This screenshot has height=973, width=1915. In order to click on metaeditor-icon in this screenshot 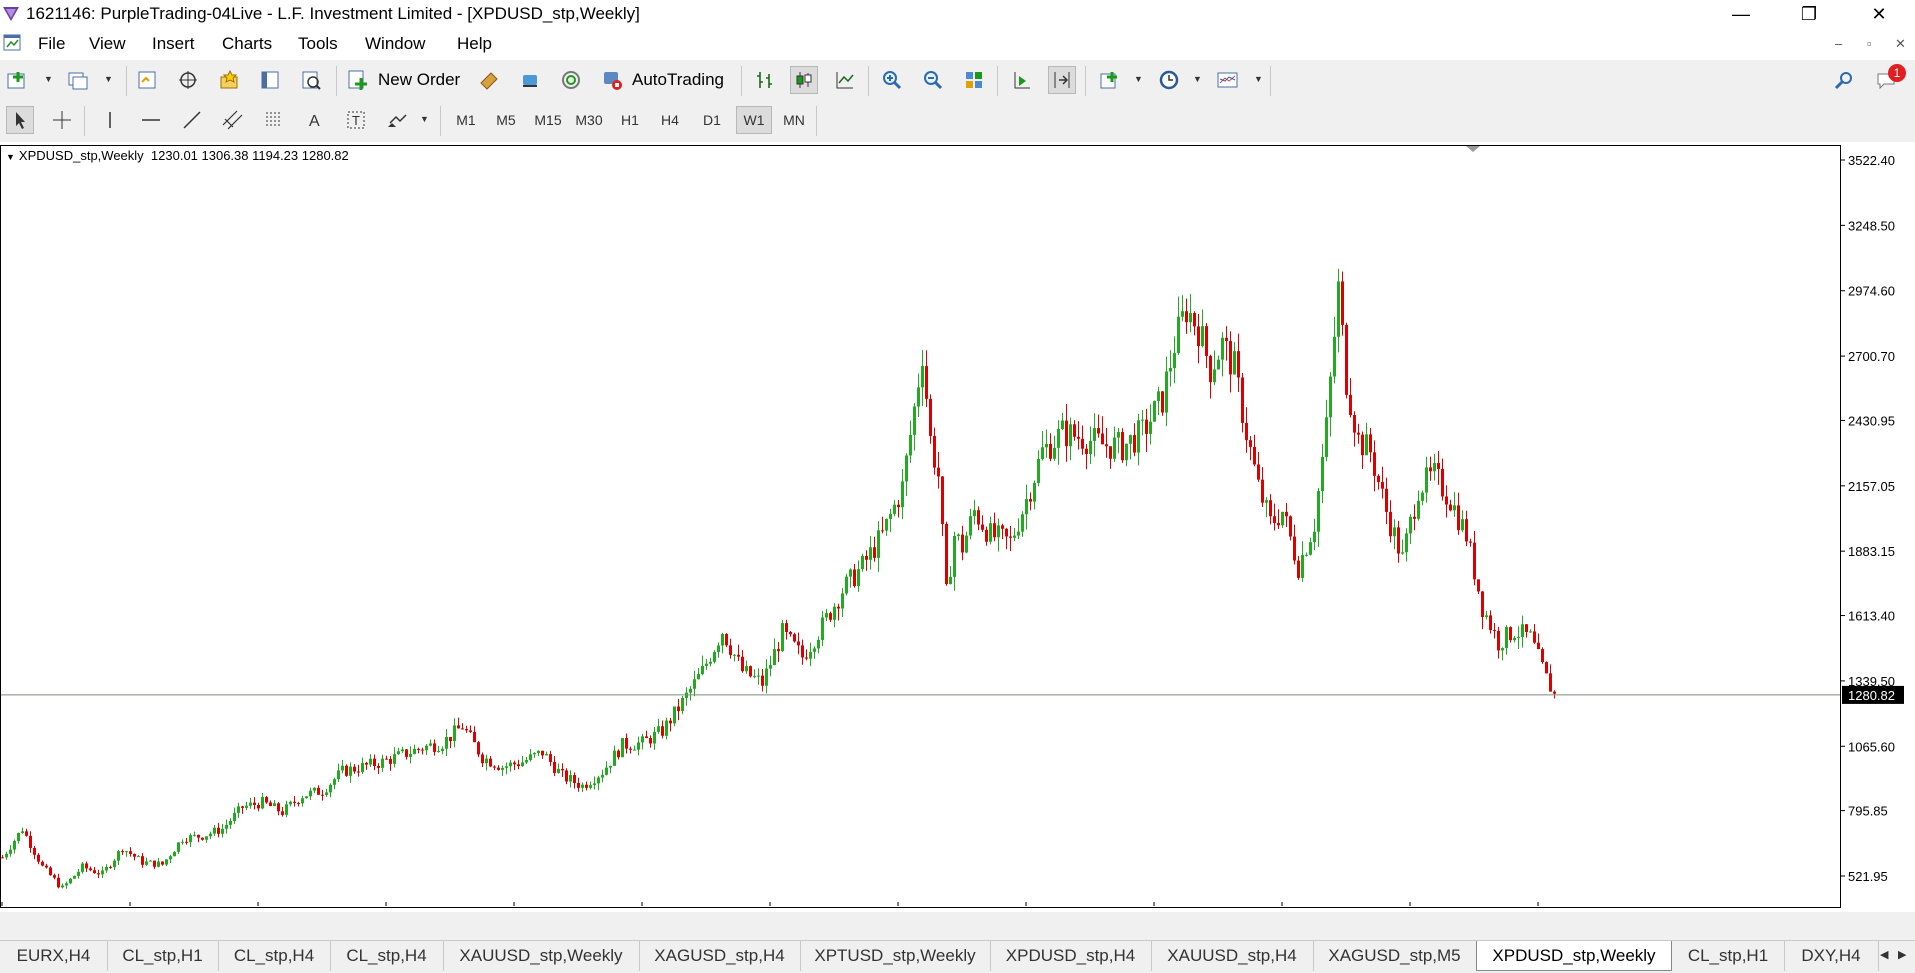, I will do `click(489, 80)`.